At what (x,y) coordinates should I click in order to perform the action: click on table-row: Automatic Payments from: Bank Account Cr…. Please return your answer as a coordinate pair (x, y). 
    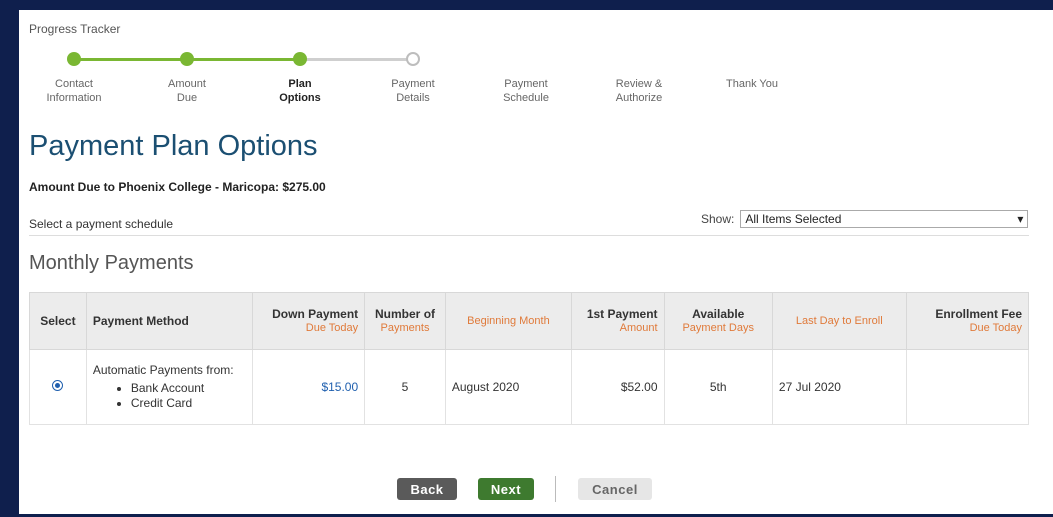
    Looking at the image, I should click on (529, 387).